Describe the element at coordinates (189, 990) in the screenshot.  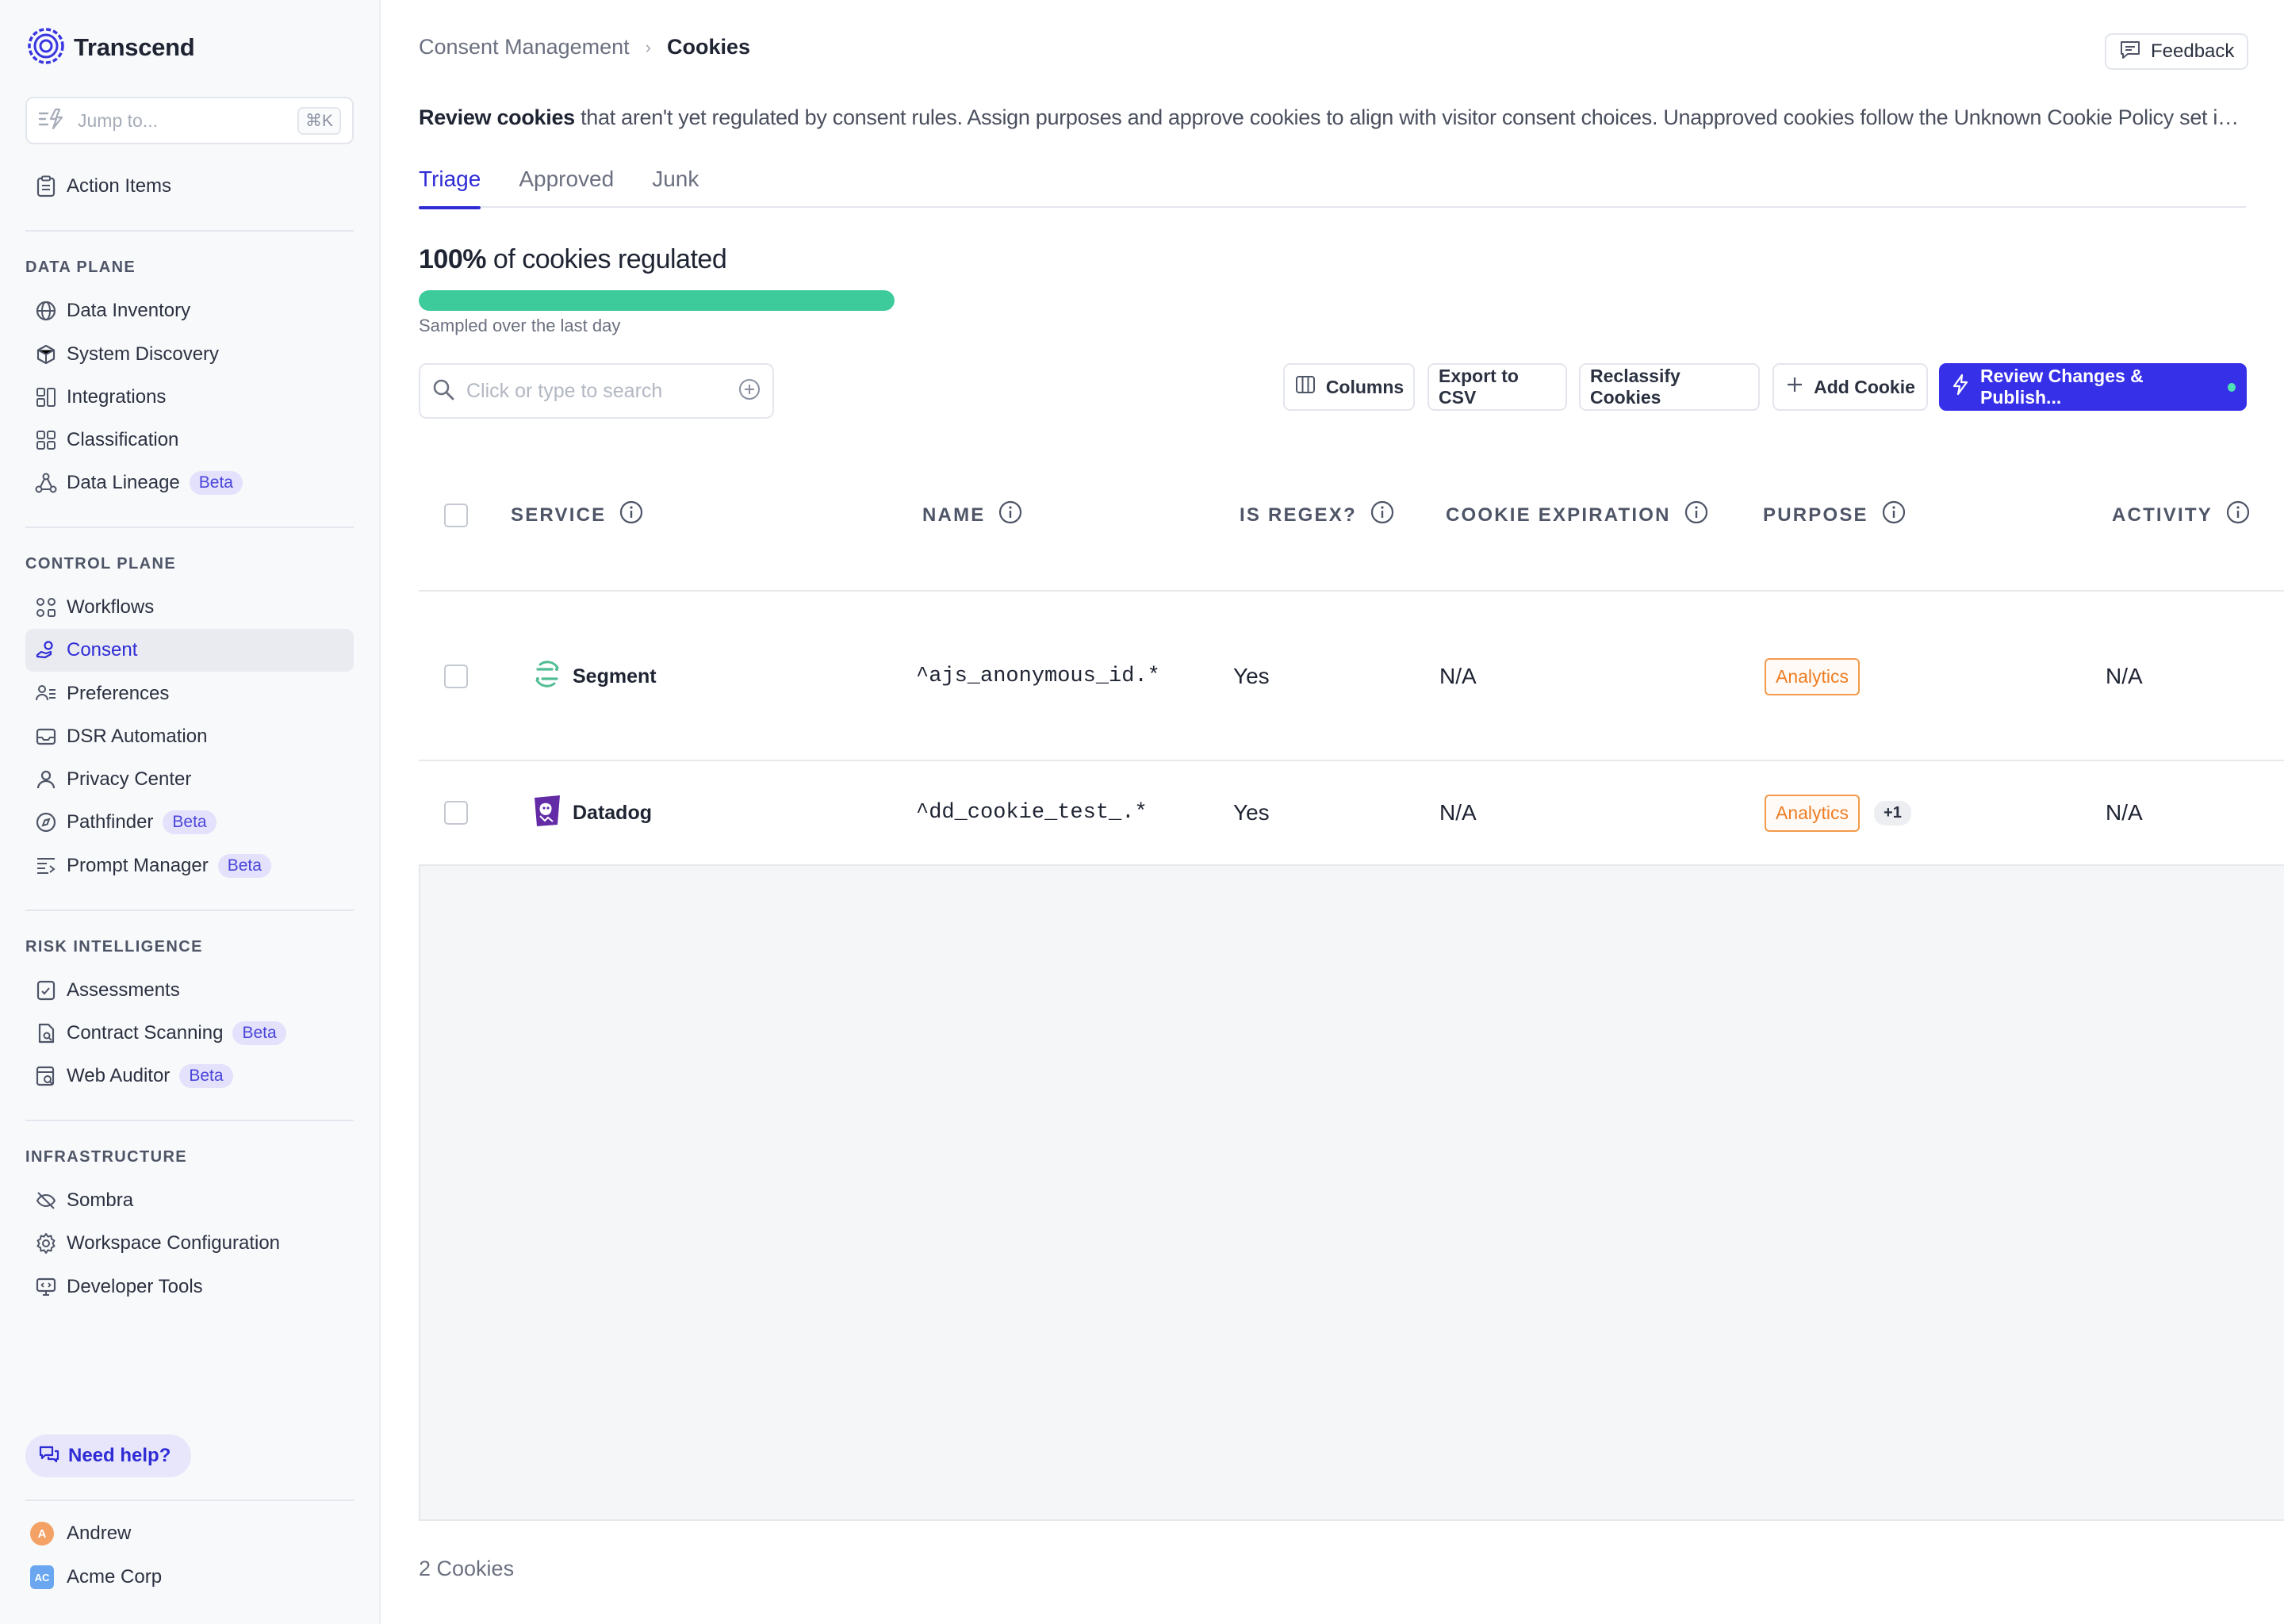
I see `sidebar-item-assessments: Assessments` at that location.